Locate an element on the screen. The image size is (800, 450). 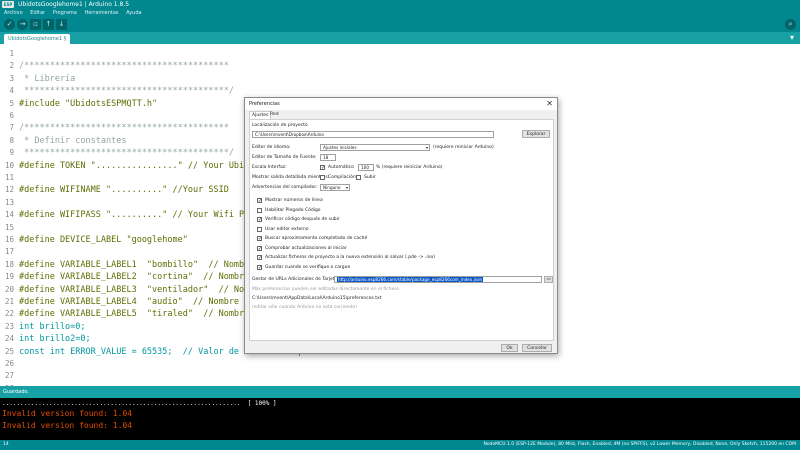
check-icon: ✓ is located at coordinates (9, 24).